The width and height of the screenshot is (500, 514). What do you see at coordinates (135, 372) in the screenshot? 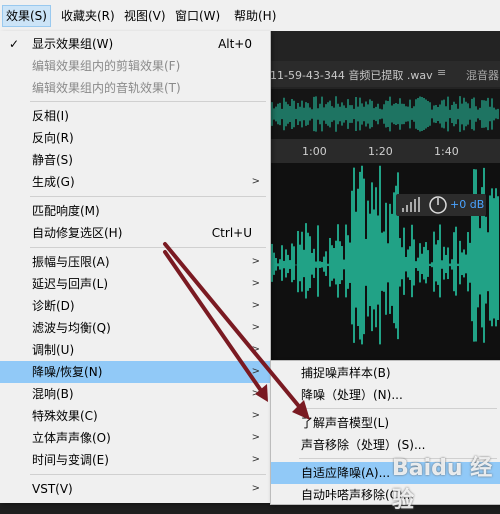
I see `menu-item-noise-reduction: 降噪/恢复(N) >` at bounding box center [135, 372].